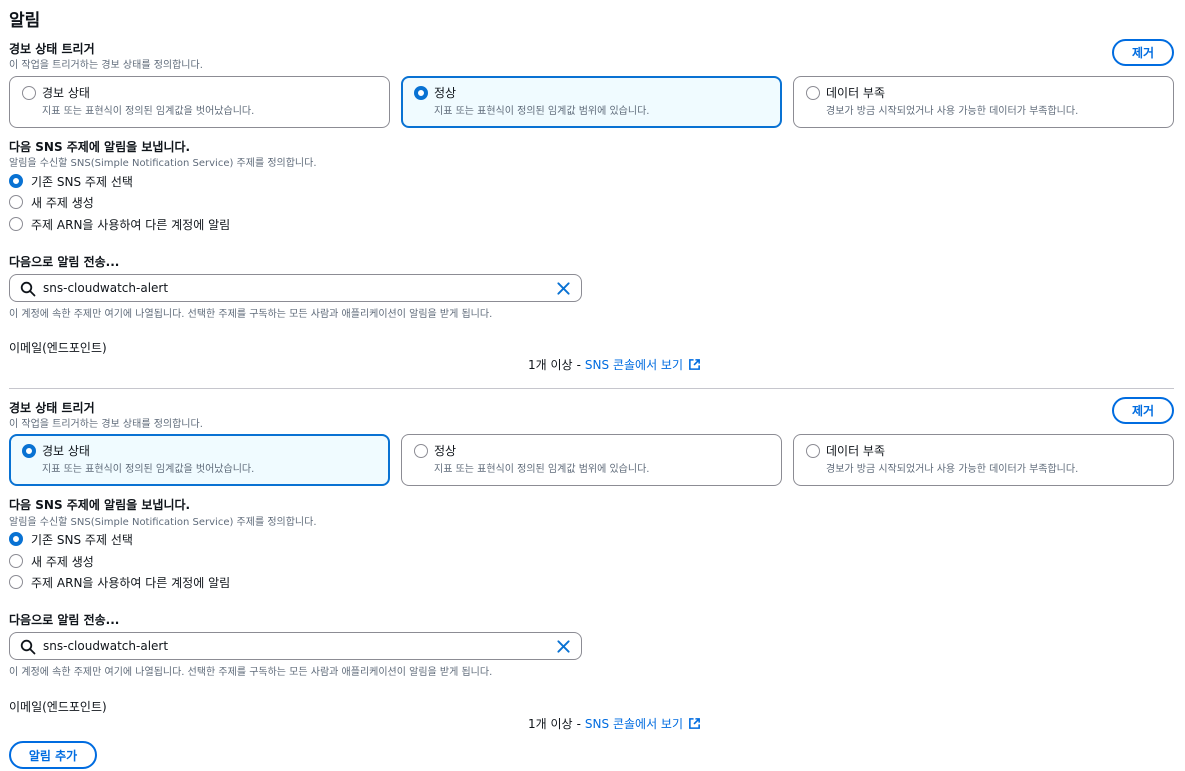 The height and width of the screenshot is (771, 1185). What do you see at coordinates (591, 388) in the screenshot?
I see `section-divider` at bounding box center [591, 388].